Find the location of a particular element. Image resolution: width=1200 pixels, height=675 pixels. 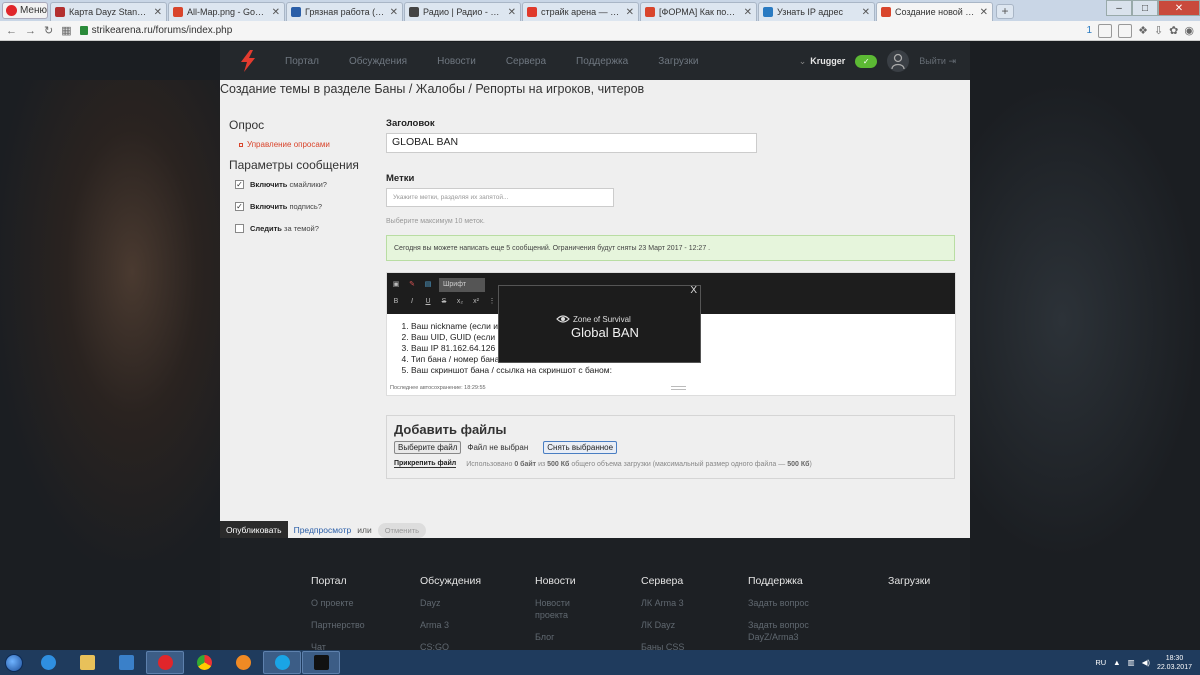

speed-dial-icon: ▦ is located at coordinates (66, 30).